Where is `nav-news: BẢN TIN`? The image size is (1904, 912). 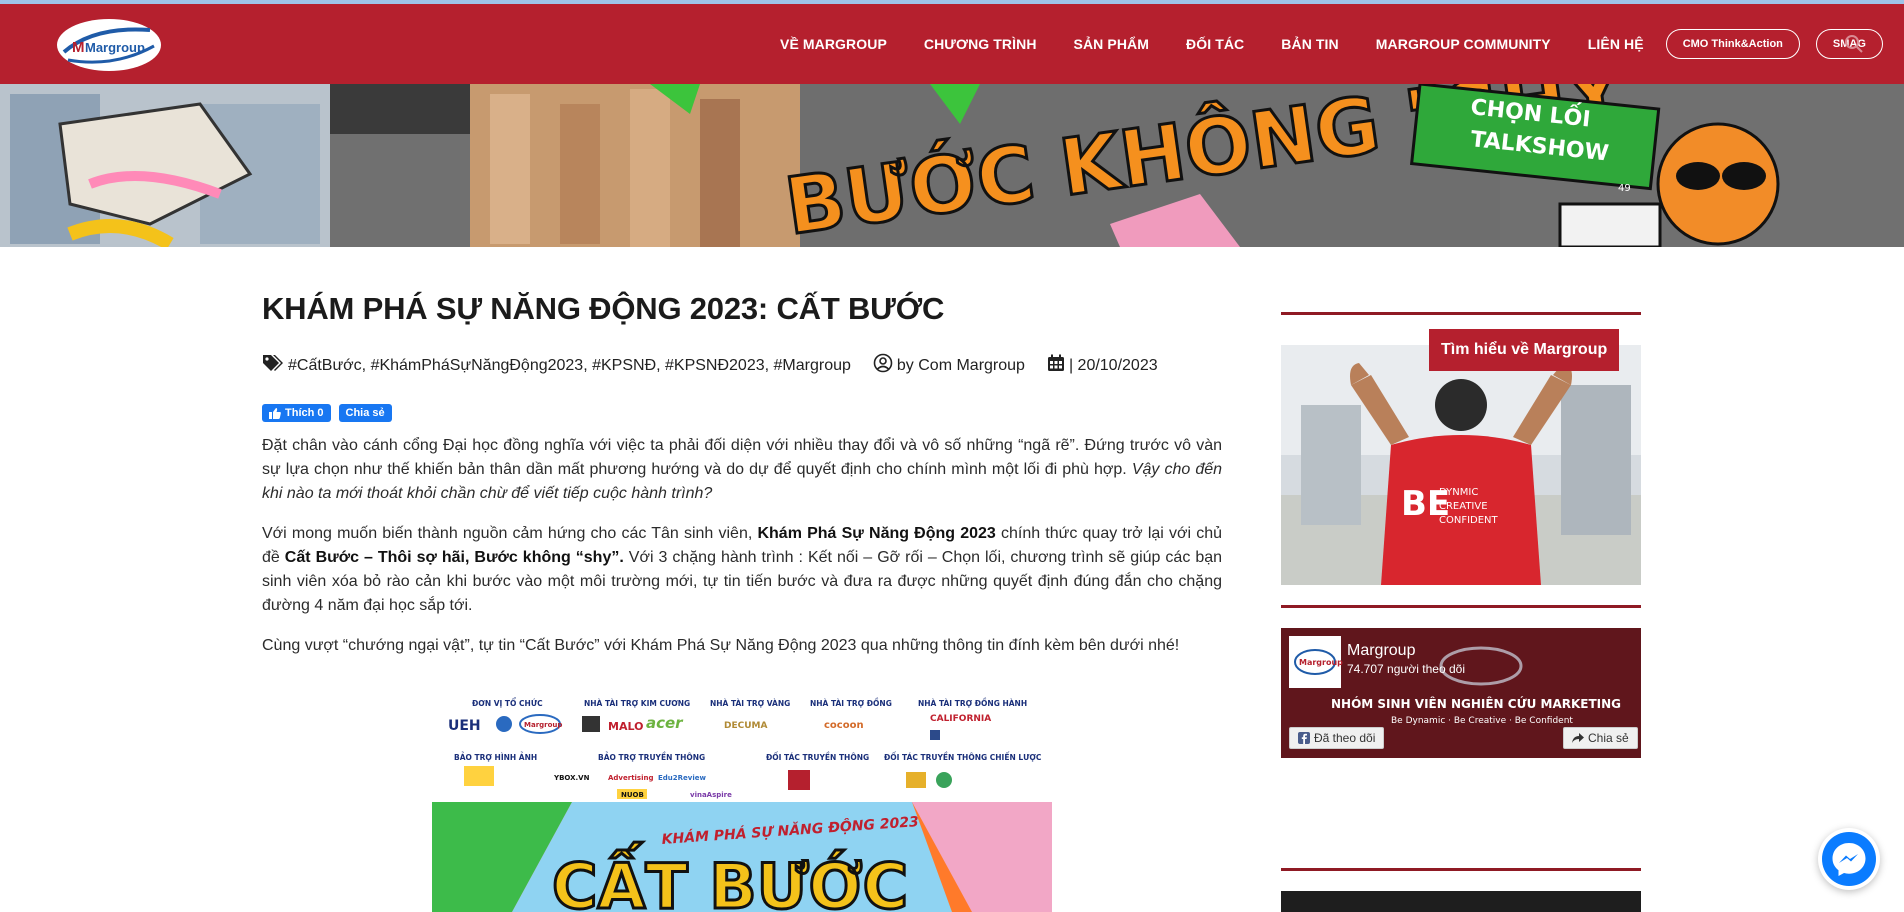 nav-news: BẢN TIN is located at coordinates (1309, 44).